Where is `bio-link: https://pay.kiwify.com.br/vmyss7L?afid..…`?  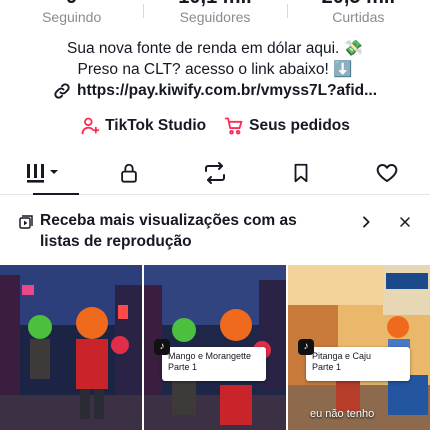
bio-link: https://pay.kiwify.com.br/vmyss7L?afid..… is located at coordinates (215, 91).